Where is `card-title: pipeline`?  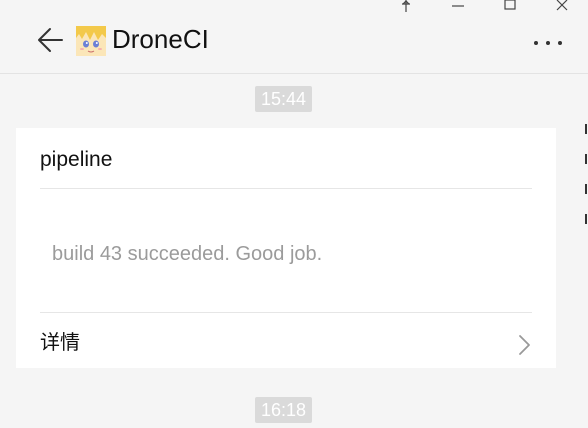 card-title: pipeline is located at coordinates (76, 159).